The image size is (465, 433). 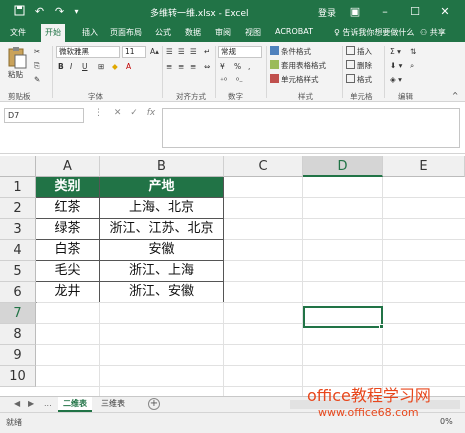 What do you see at coordinates (359, 80) in the screenshot?
I see `format-cells-button: 格式` at bounding box center [359, 80].